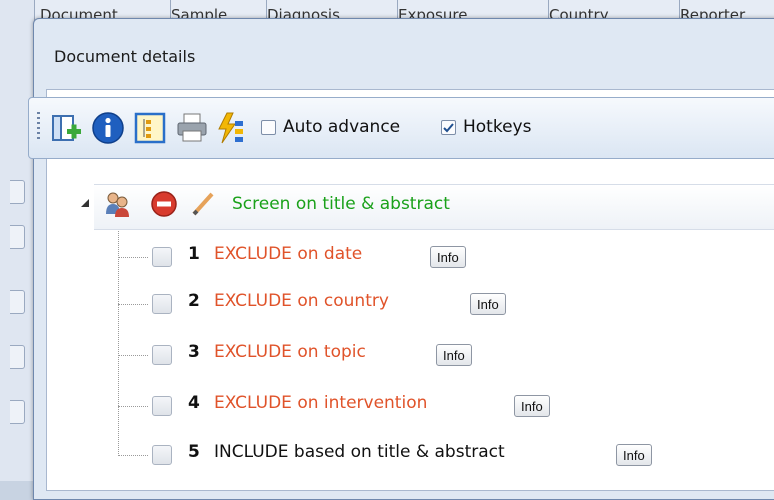 Image resolution: width=774 pixels, height=500 pixels. Describe the element at coordinates (117, 204) in the screenshot. I see `users-icon` at that location.